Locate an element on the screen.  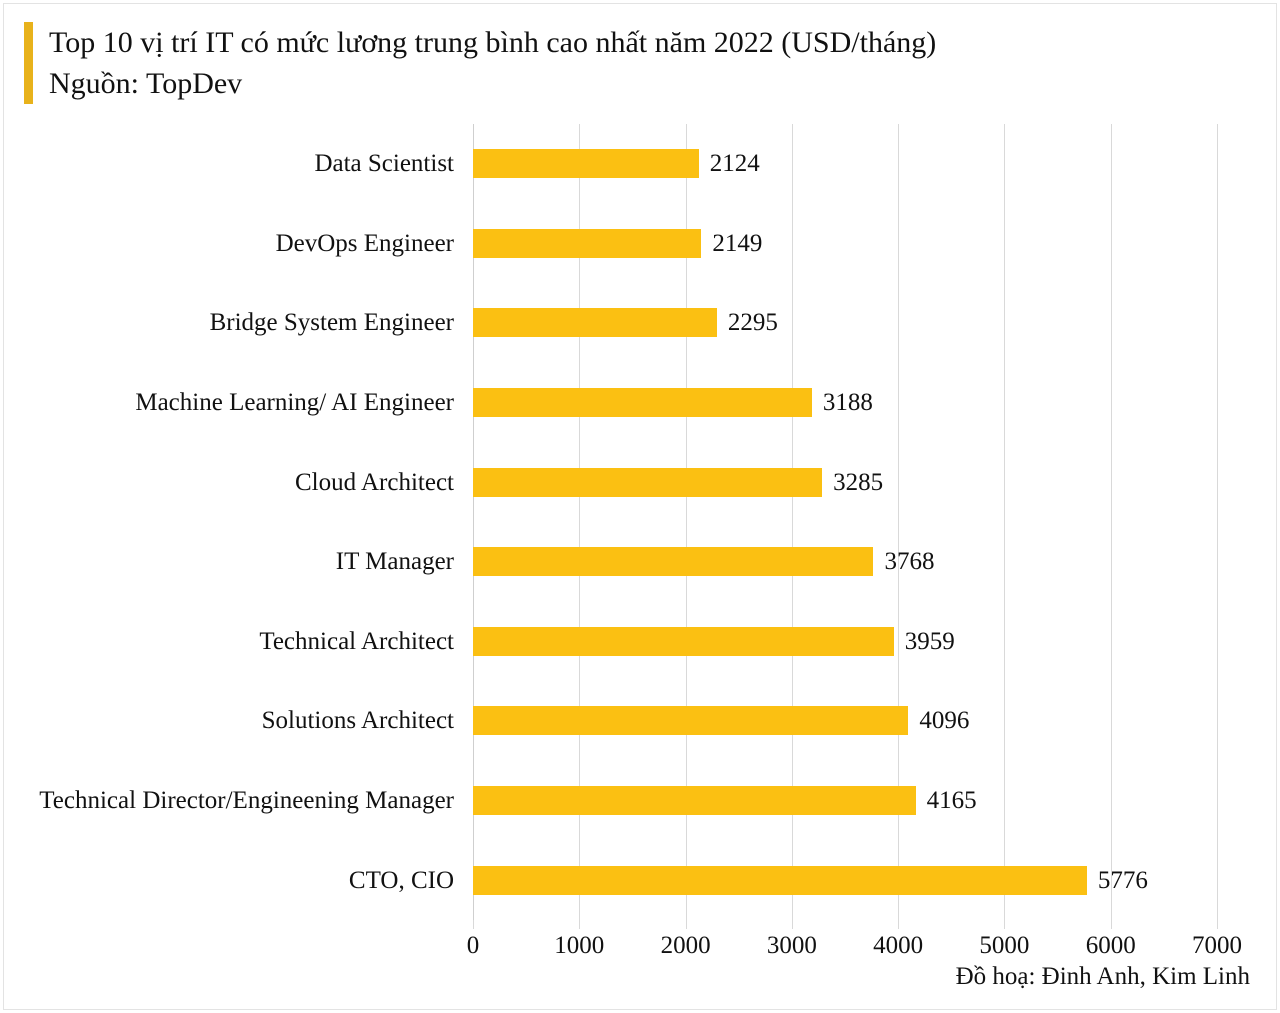
bar-value-label: 2149 is located at coordinates (737, 243).